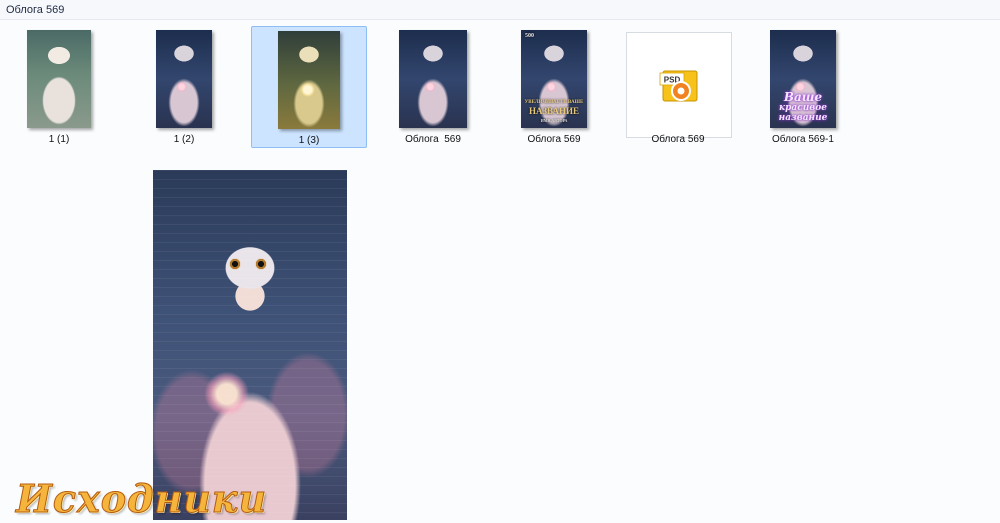  I want to click on watermark-logo: Исходники, so click(141, 499).